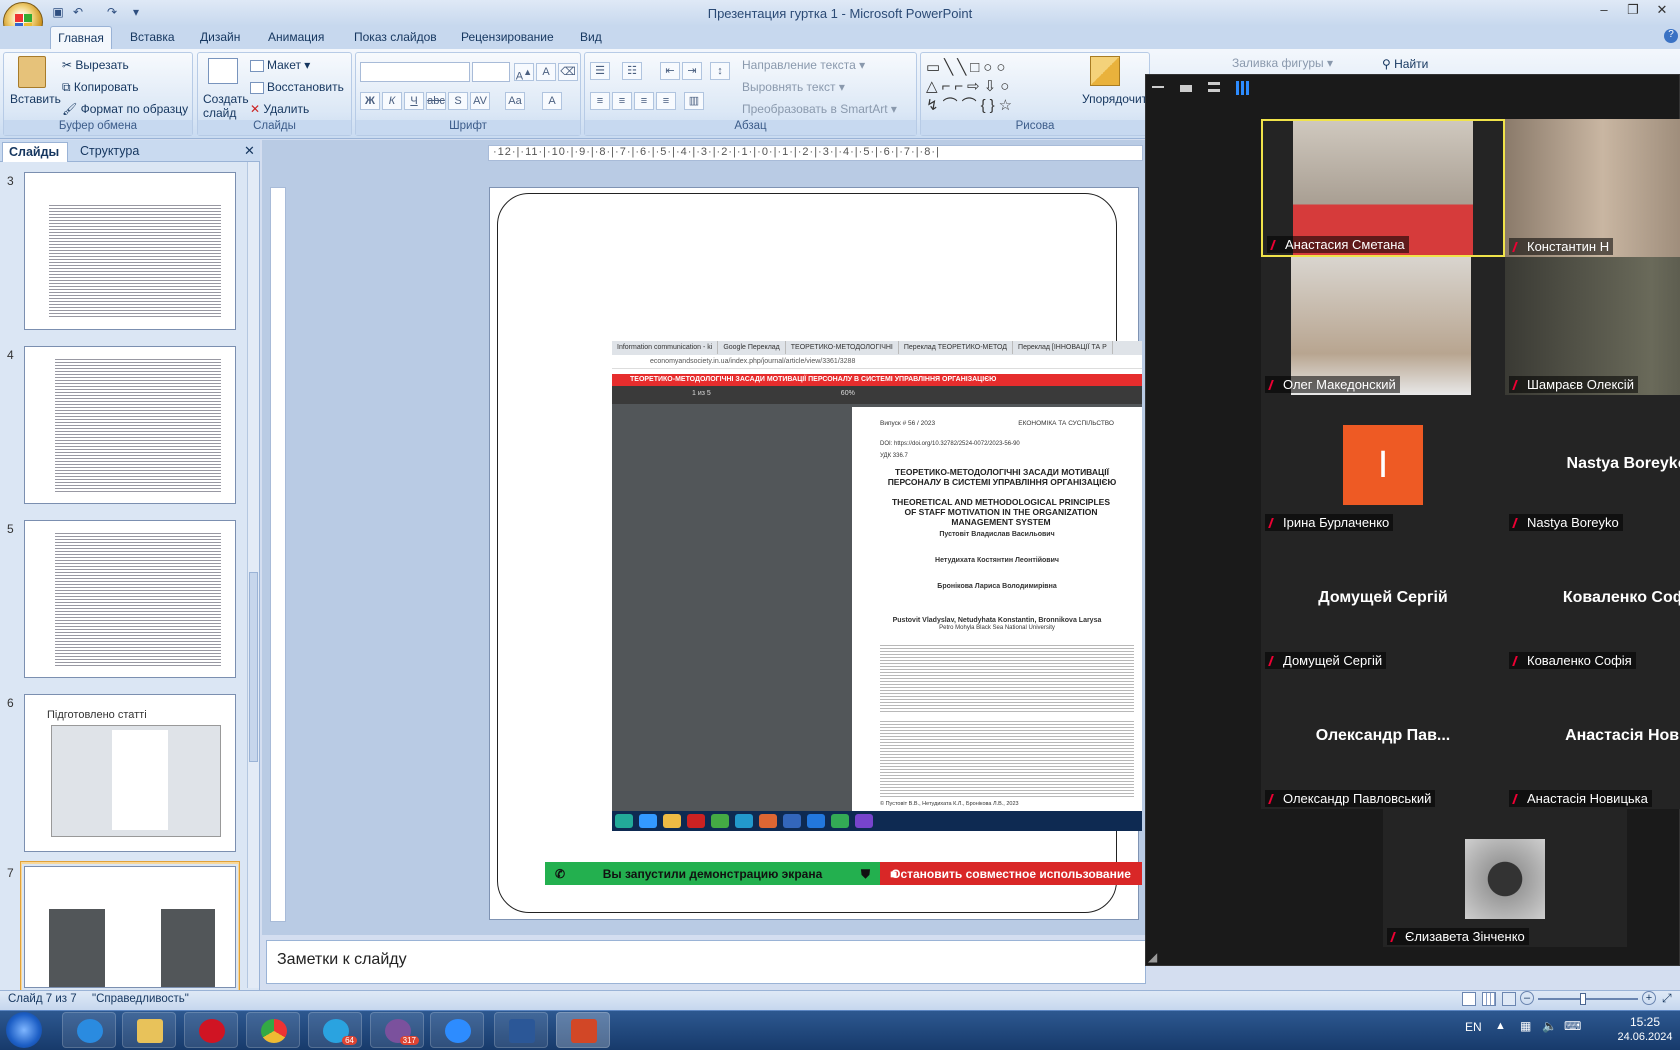 The height and width of the screenshot is (1050, 1680). Describe the element at coordinates (100, 87) in the screenshot. I see `copy-button: ⧉ Копировать` at that location.